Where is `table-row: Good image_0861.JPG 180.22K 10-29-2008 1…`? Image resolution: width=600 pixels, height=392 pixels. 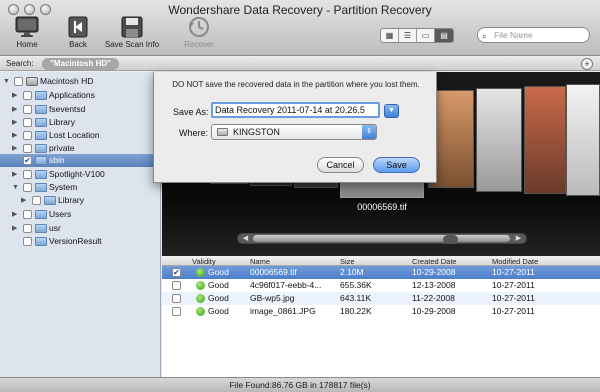
table-row: Good image_0861.JPG 180.22K 10-29-2008 1… is located at coordinates (381, 311).